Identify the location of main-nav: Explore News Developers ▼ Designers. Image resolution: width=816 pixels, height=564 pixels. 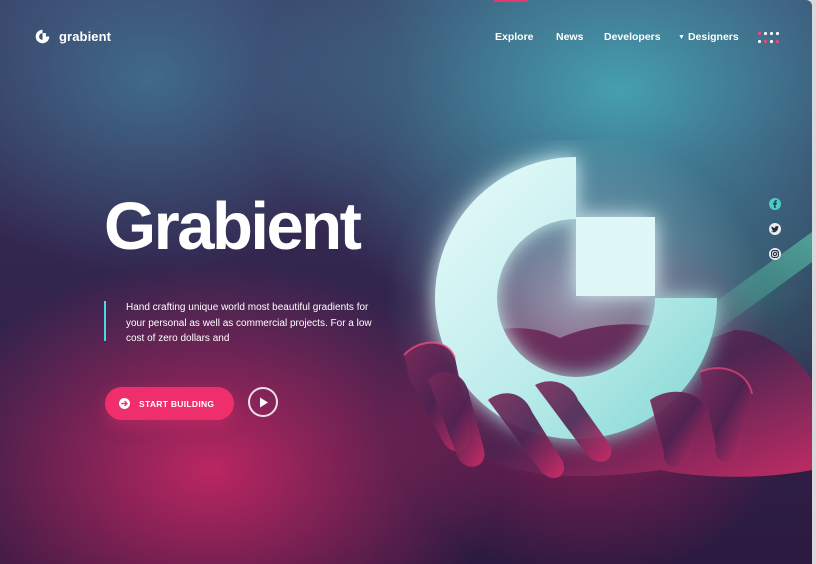
(406, 38).